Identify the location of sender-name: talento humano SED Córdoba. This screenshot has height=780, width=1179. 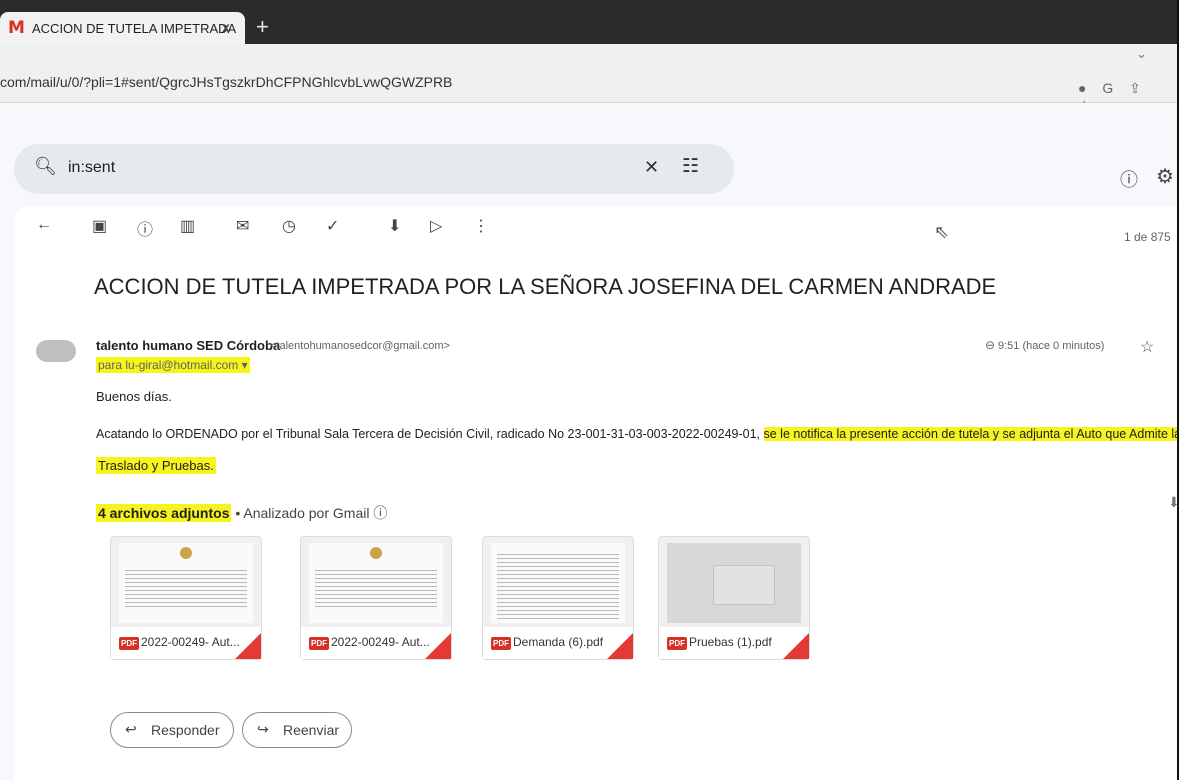
(188, 345).